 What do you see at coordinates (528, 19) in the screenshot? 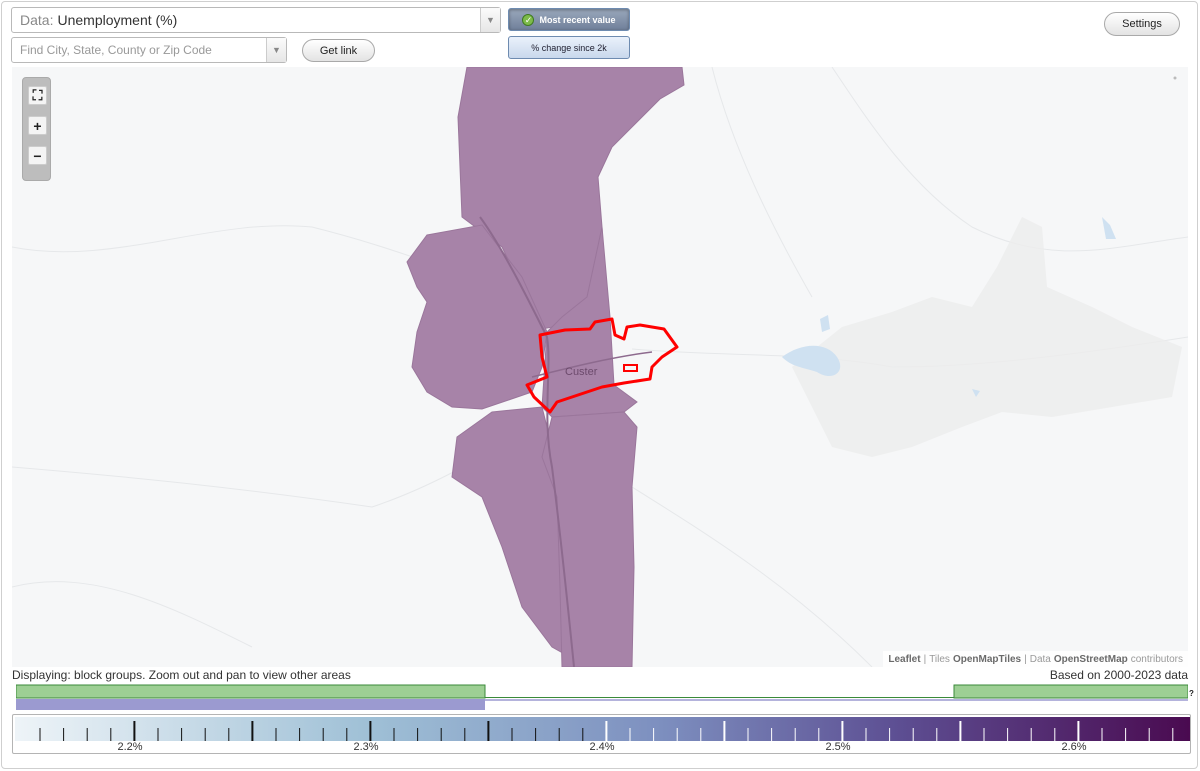
I see `check-icon: ✓` at bounding box center [528, 19].